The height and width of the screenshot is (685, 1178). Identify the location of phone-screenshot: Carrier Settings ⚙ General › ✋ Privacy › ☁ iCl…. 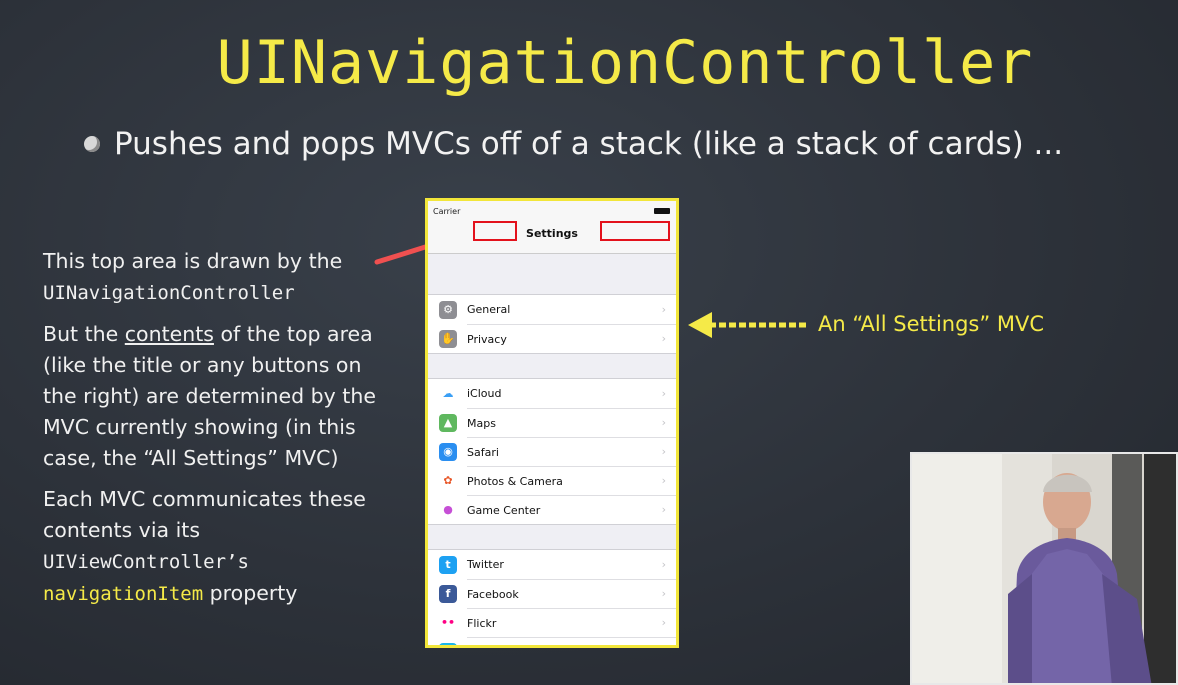
(552, 423).